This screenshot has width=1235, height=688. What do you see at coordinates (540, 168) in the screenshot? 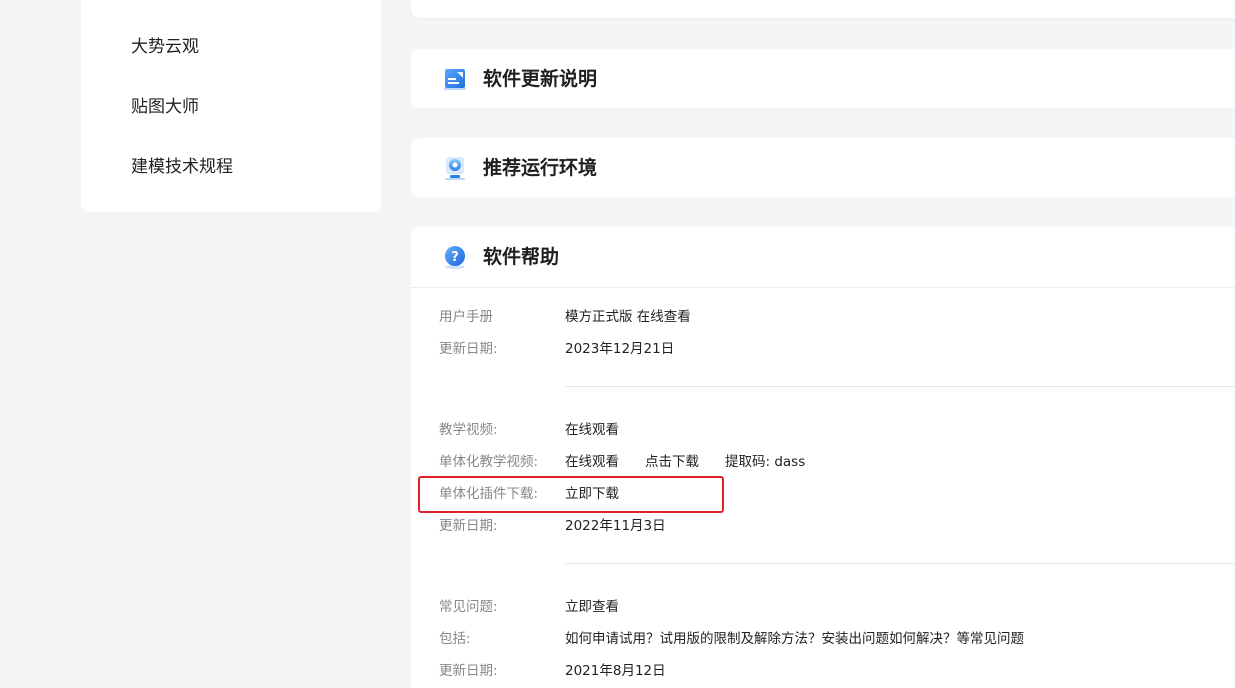
I see `environment-title: 推荐运行环境` at bounding box center [540, 168].